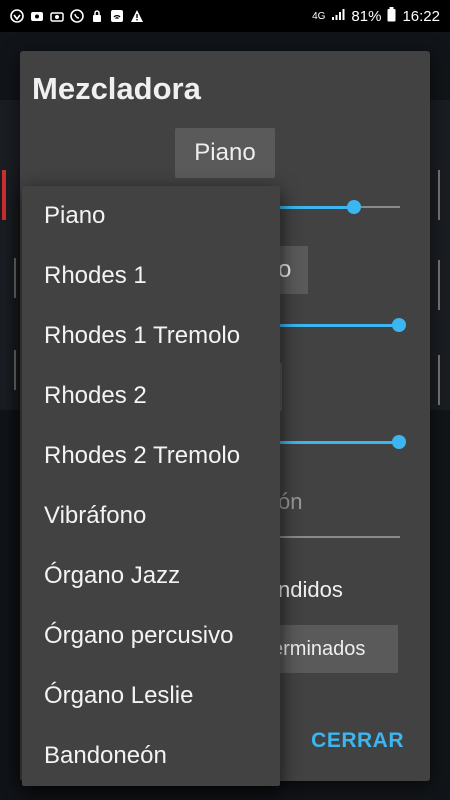  I want to click on whatsapp-icon, so click(77, 16).